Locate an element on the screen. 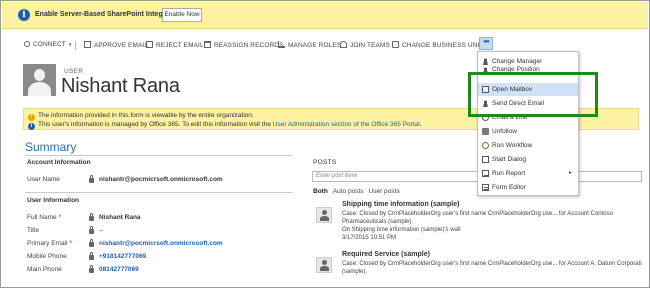 The height and width of the screenshot is (288, 650). menu-item-label: Run Report is located at coordinates (509, 173).